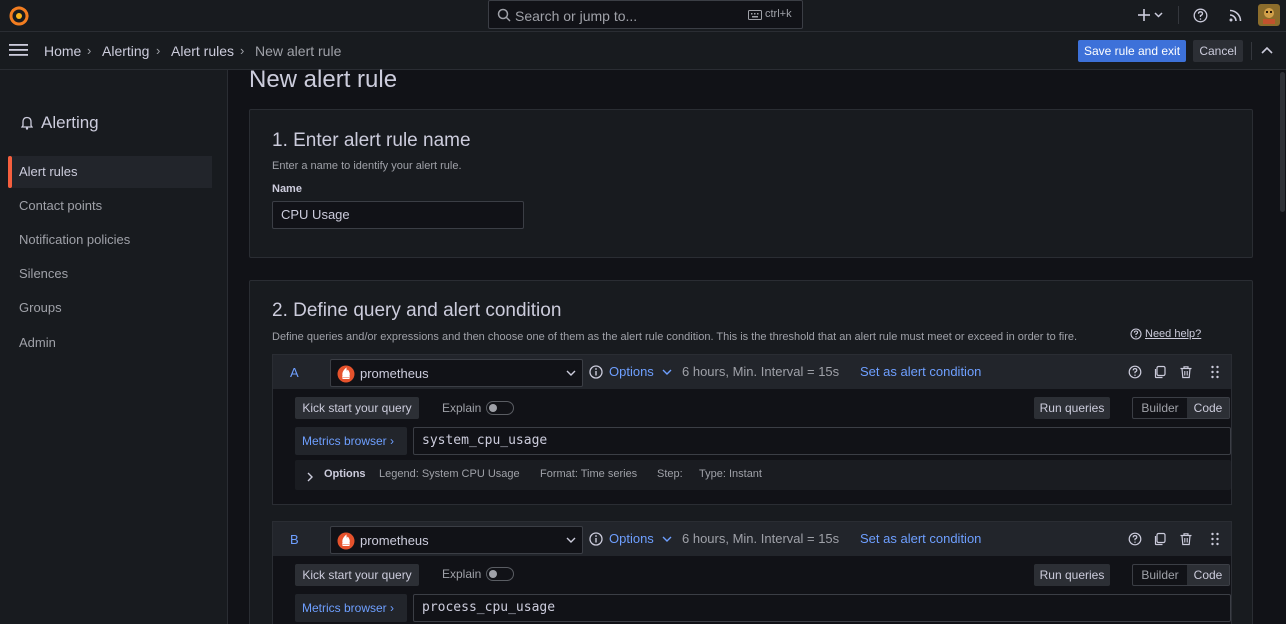 This screenshot has height=624, width=1286. Describe the element at coordinates (323, 79) in the screenshot. I see `page-title: New alert rule` at that location.